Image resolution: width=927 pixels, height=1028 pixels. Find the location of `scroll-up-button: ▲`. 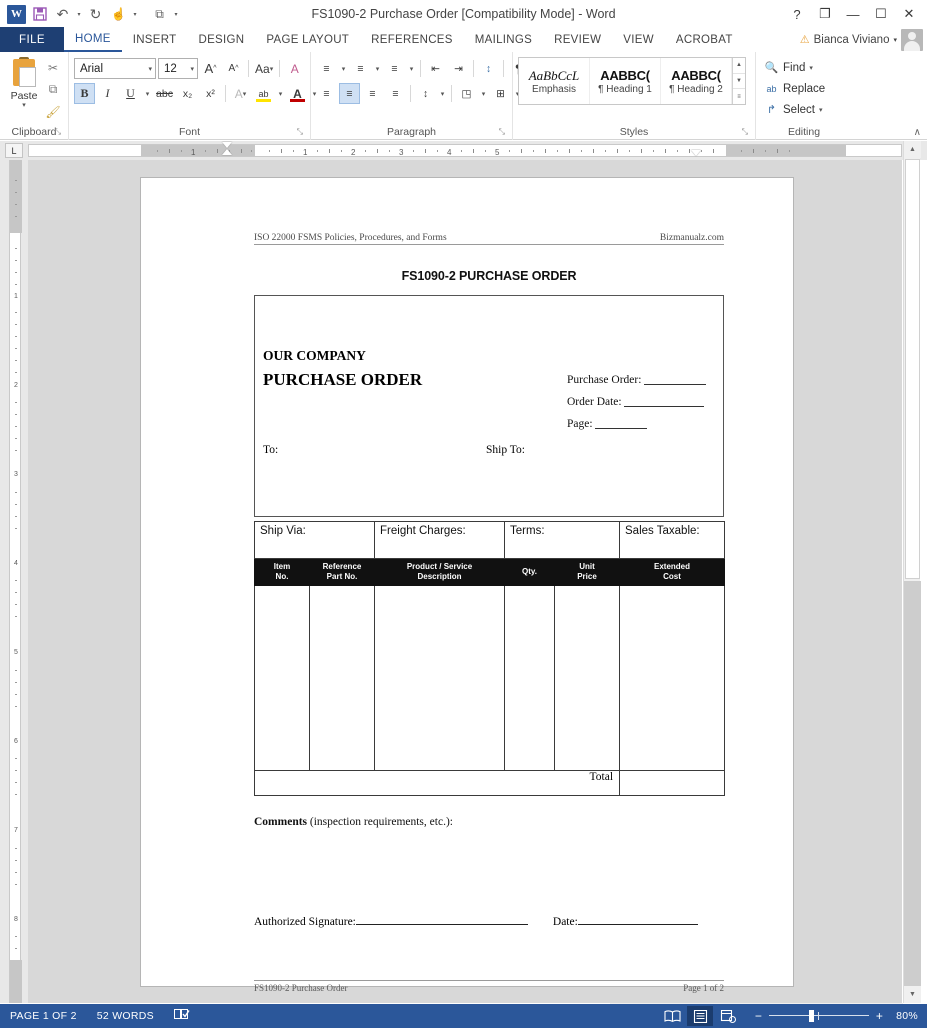

scroll-up-button: ▲ is located at coordinates (912, 149).